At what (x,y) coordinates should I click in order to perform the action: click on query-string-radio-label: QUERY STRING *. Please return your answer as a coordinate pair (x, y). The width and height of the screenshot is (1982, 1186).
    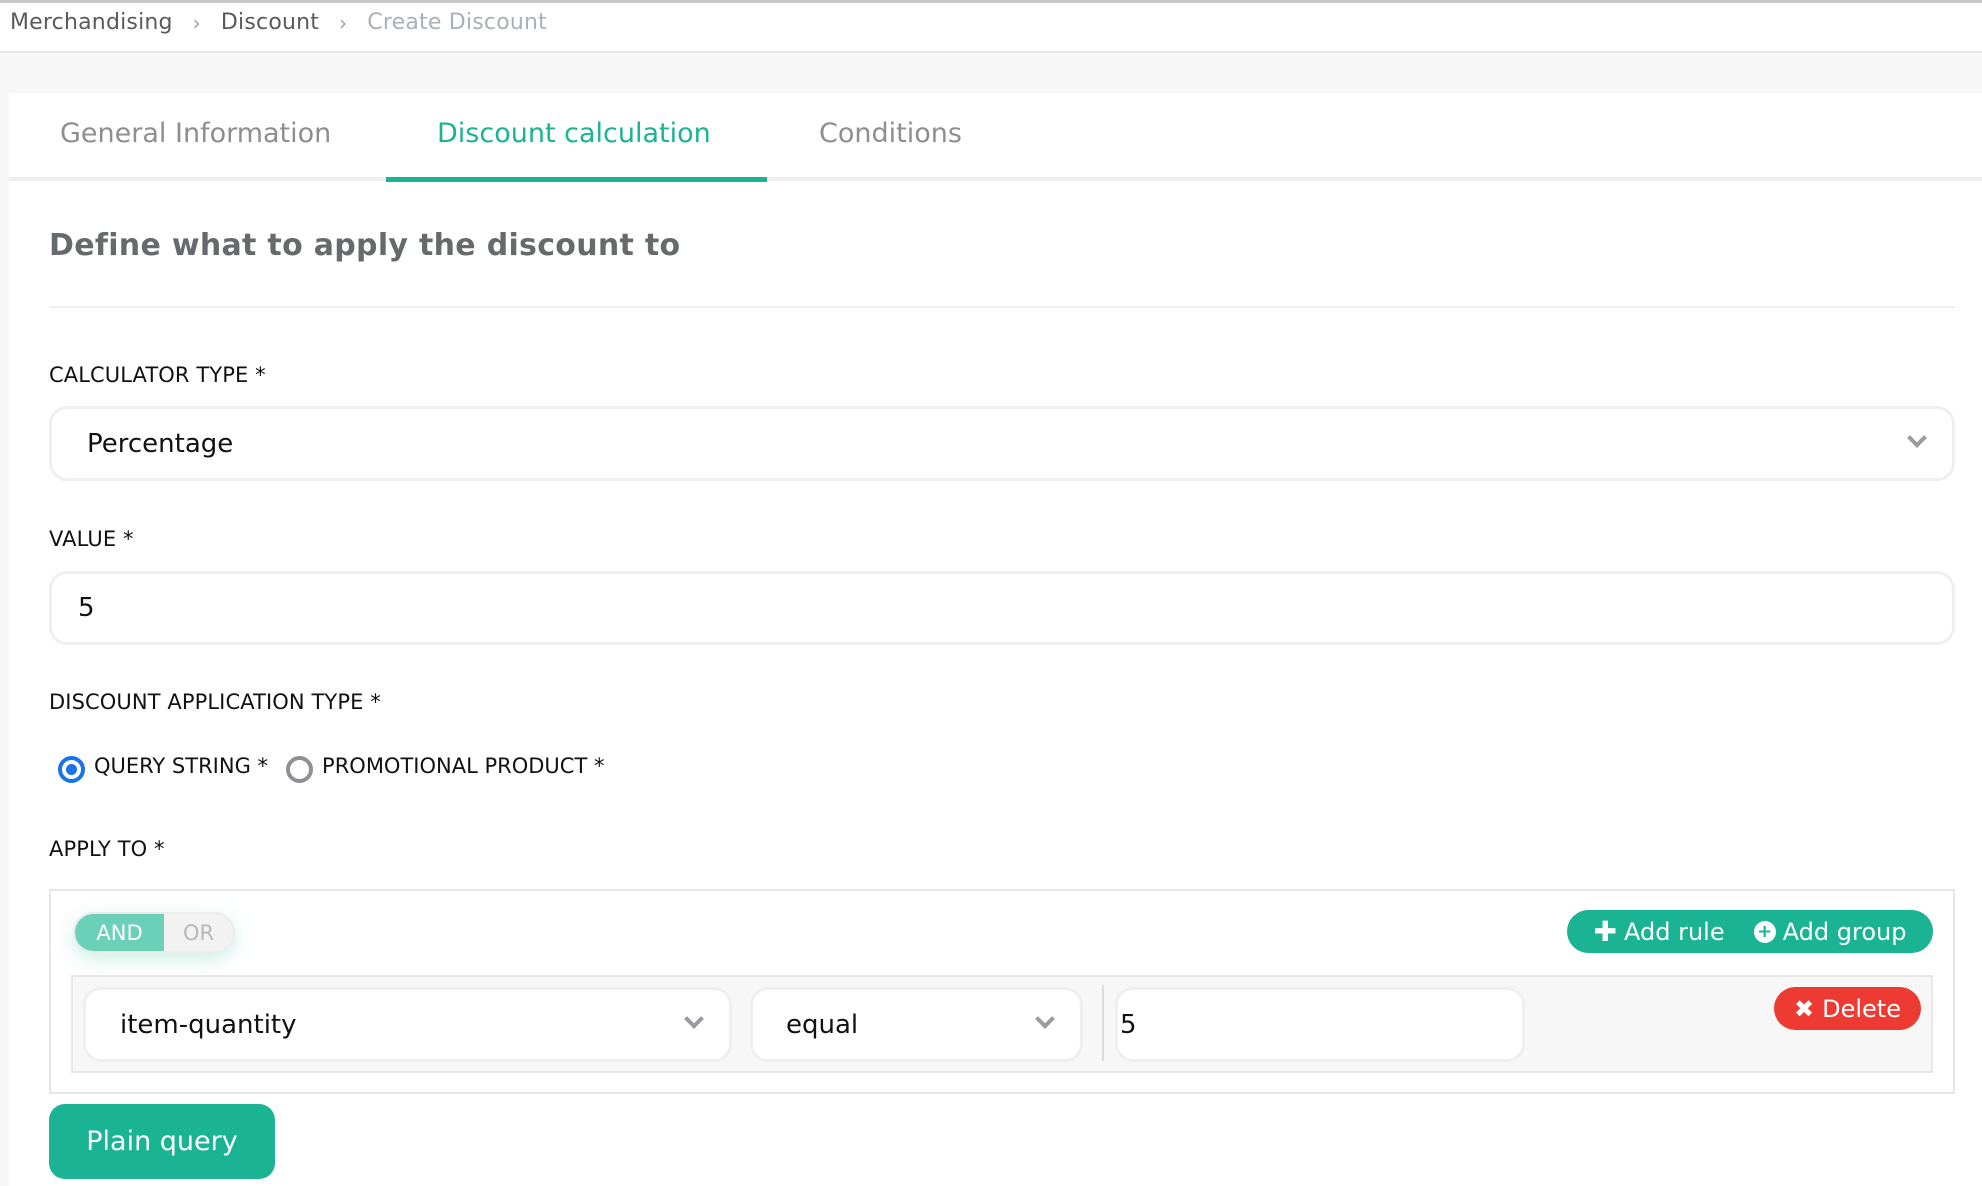
    Looking at the image, I should click on (181, 766).